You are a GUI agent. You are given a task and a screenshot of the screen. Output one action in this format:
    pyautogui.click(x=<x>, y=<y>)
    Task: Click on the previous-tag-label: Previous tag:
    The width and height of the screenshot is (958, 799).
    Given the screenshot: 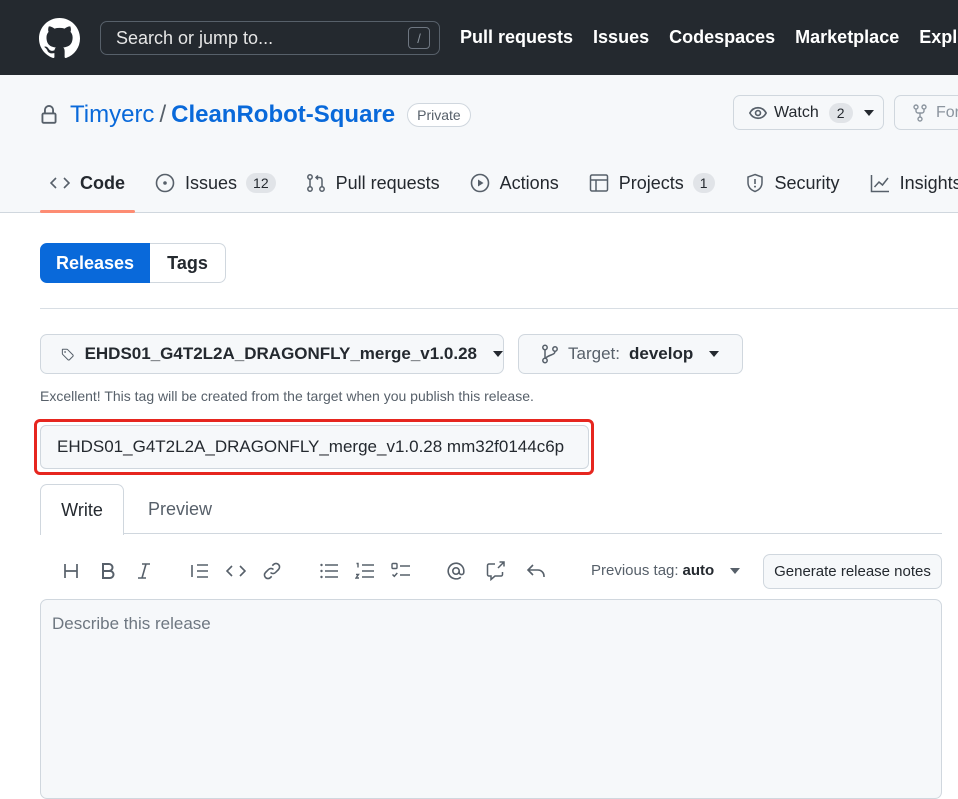 What is the action you would take?
    pyautogui.click(x=635, y=570)
    